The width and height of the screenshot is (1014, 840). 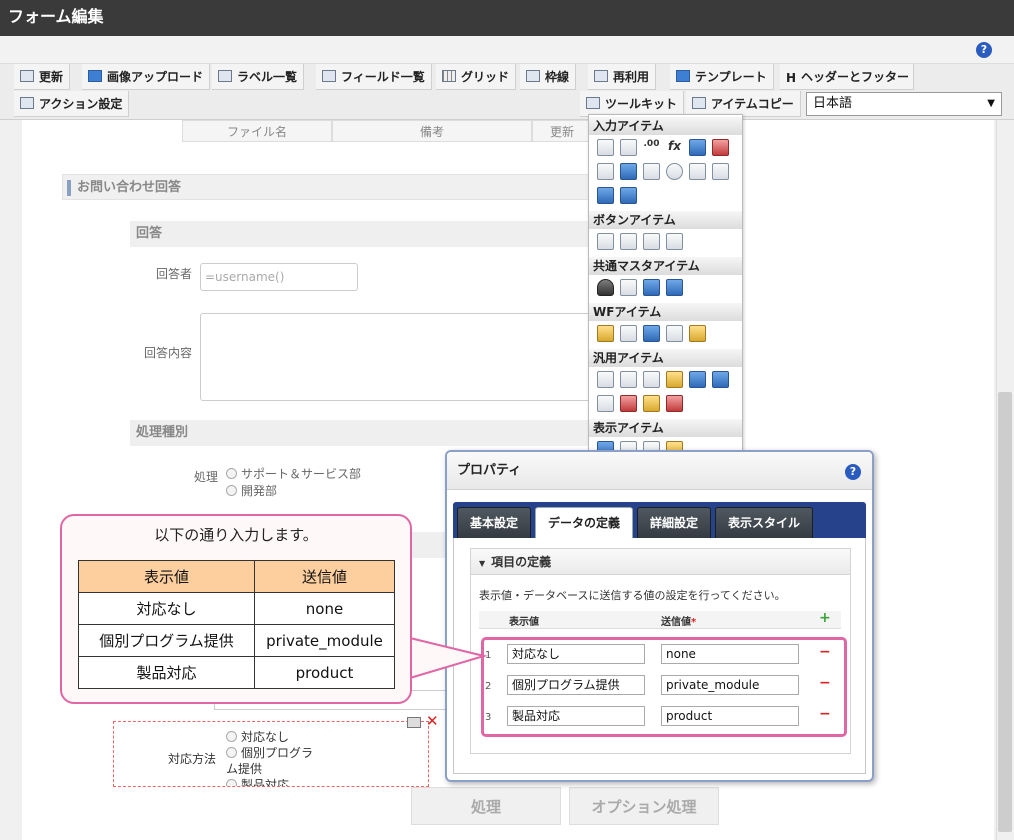 I want to click on camera-icon, so click(x=651, y=379).